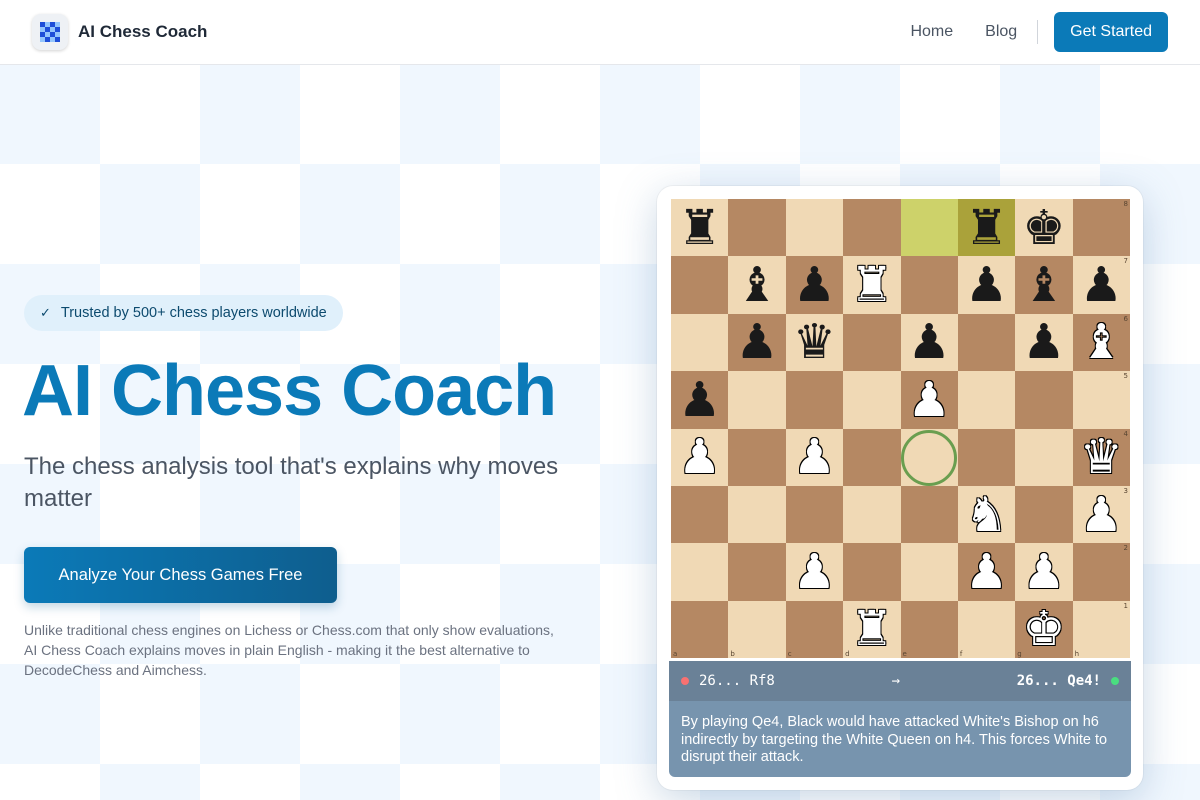 Image resolution: width=1200 pixels, height=800 pixels. I want to click on square-f3: ♞, so click(986, 514).